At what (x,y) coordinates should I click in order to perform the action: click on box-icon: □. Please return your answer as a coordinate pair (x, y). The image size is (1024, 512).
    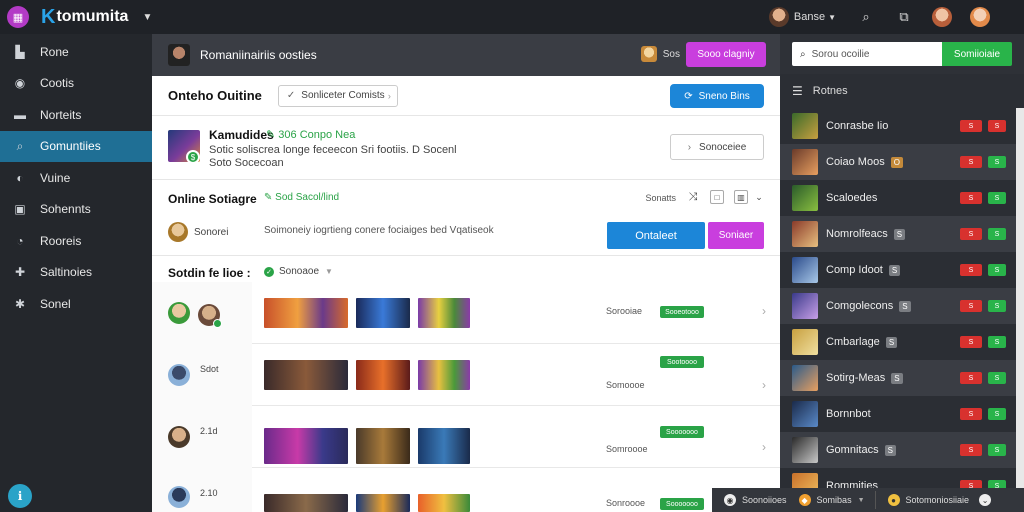
    Looking at the image, I should click on (717, 197).